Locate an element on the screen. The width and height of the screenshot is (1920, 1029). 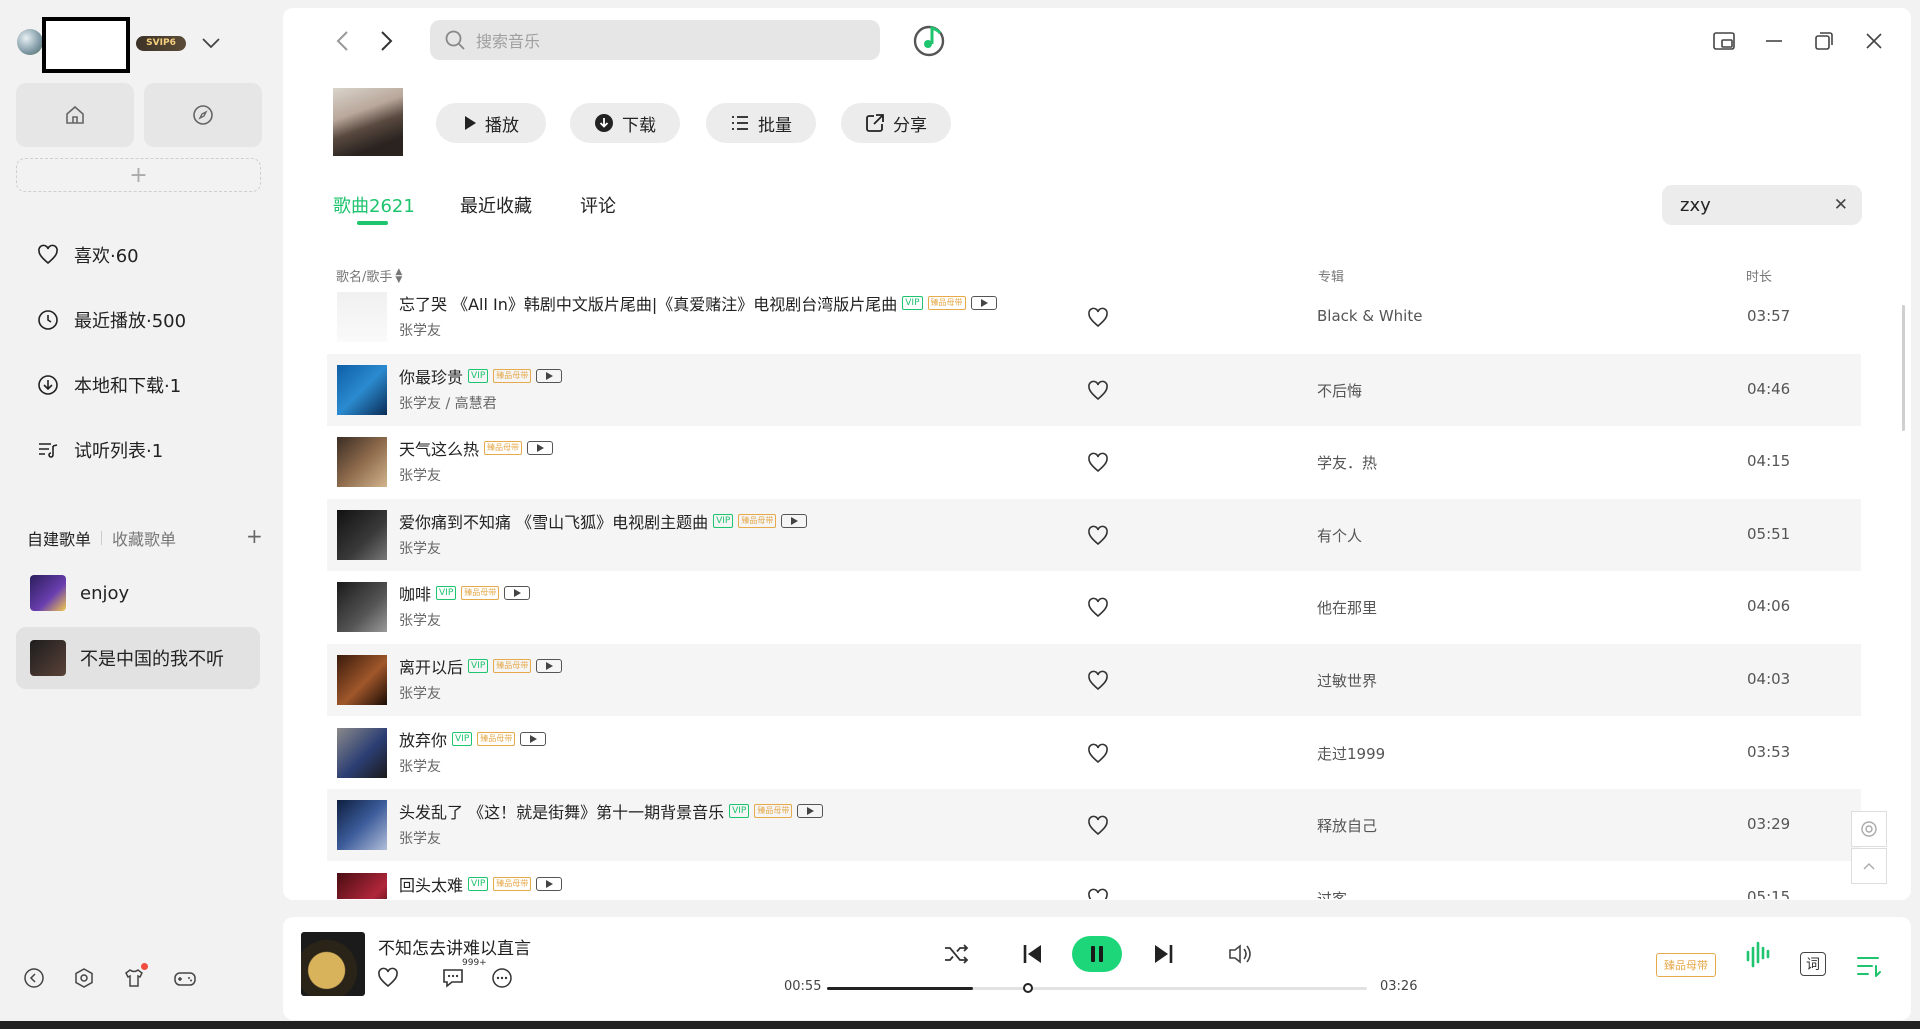
table-row: 咖啡 VIP 臻品母带 张学友 他在那里 04:06 is located at coordinates (1094, 607).